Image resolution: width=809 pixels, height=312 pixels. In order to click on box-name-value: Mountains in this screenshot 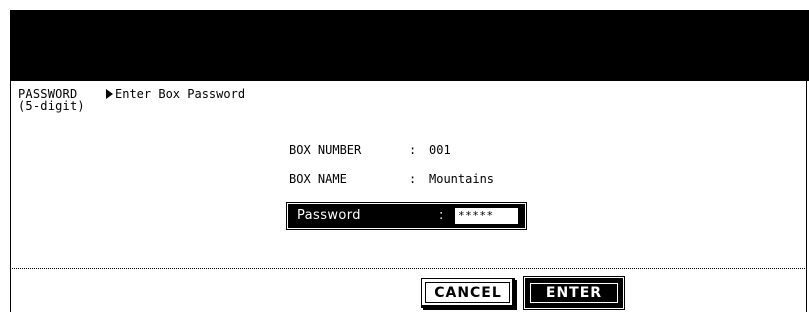, I will do `click(462, 179)`.